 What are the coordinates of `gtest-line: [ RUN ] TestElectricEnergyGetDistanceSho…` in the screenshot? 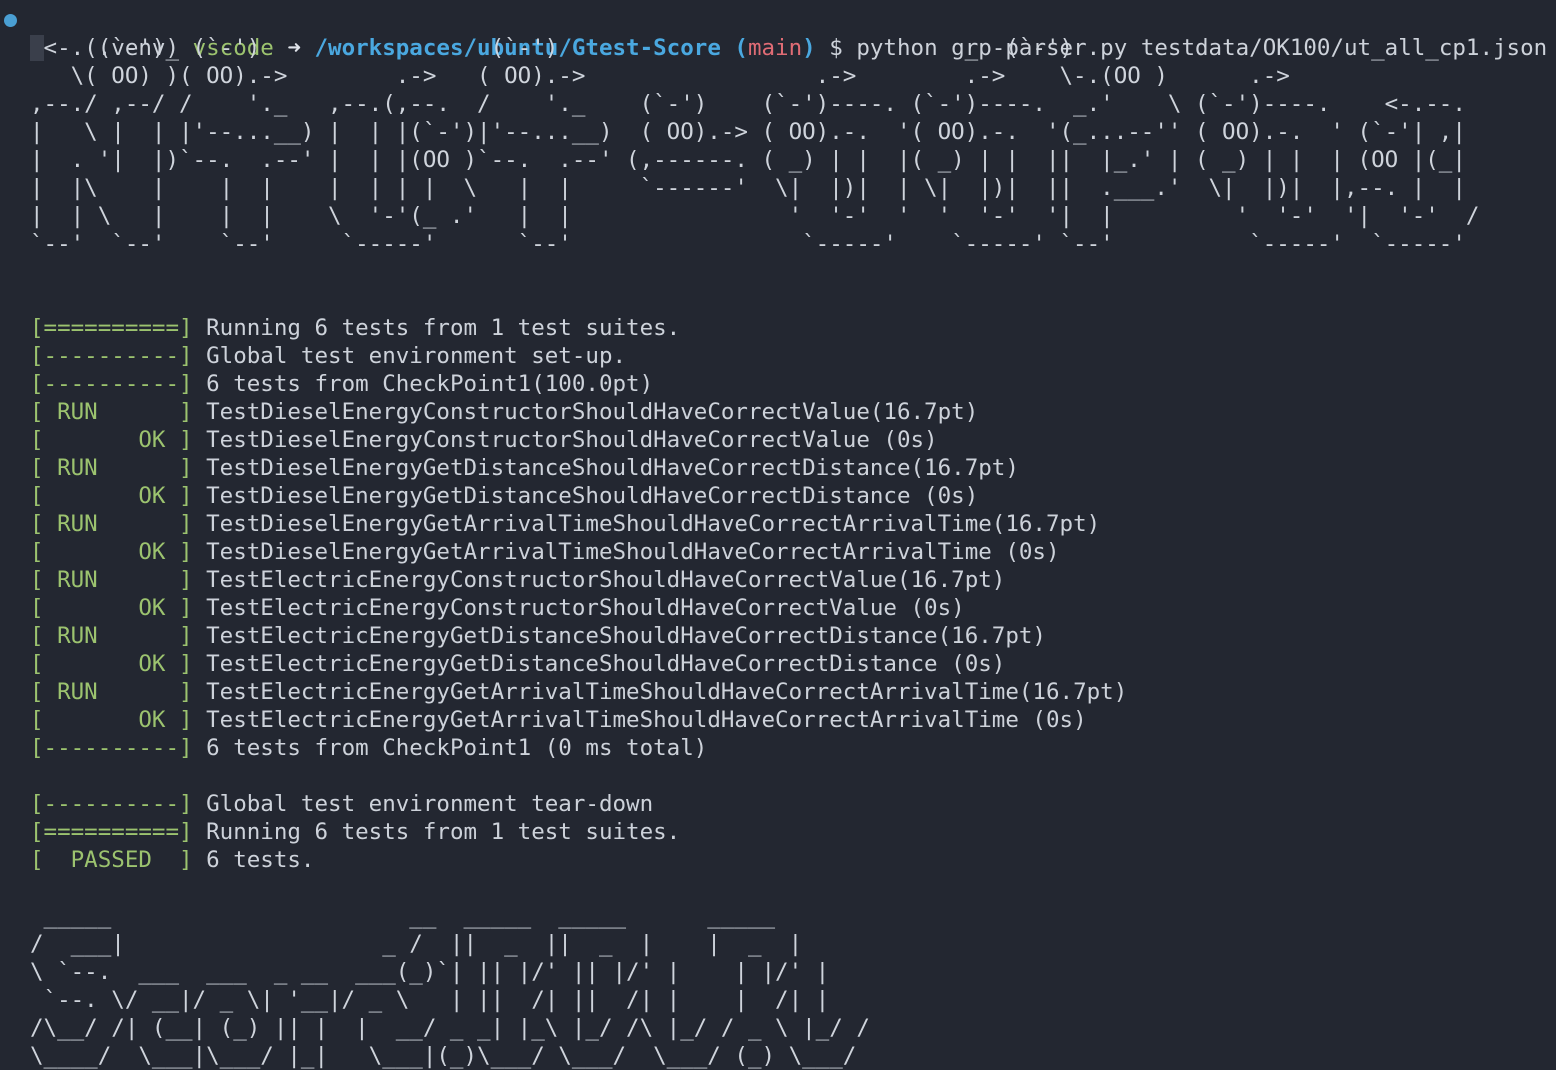 It's located at (778, 636).